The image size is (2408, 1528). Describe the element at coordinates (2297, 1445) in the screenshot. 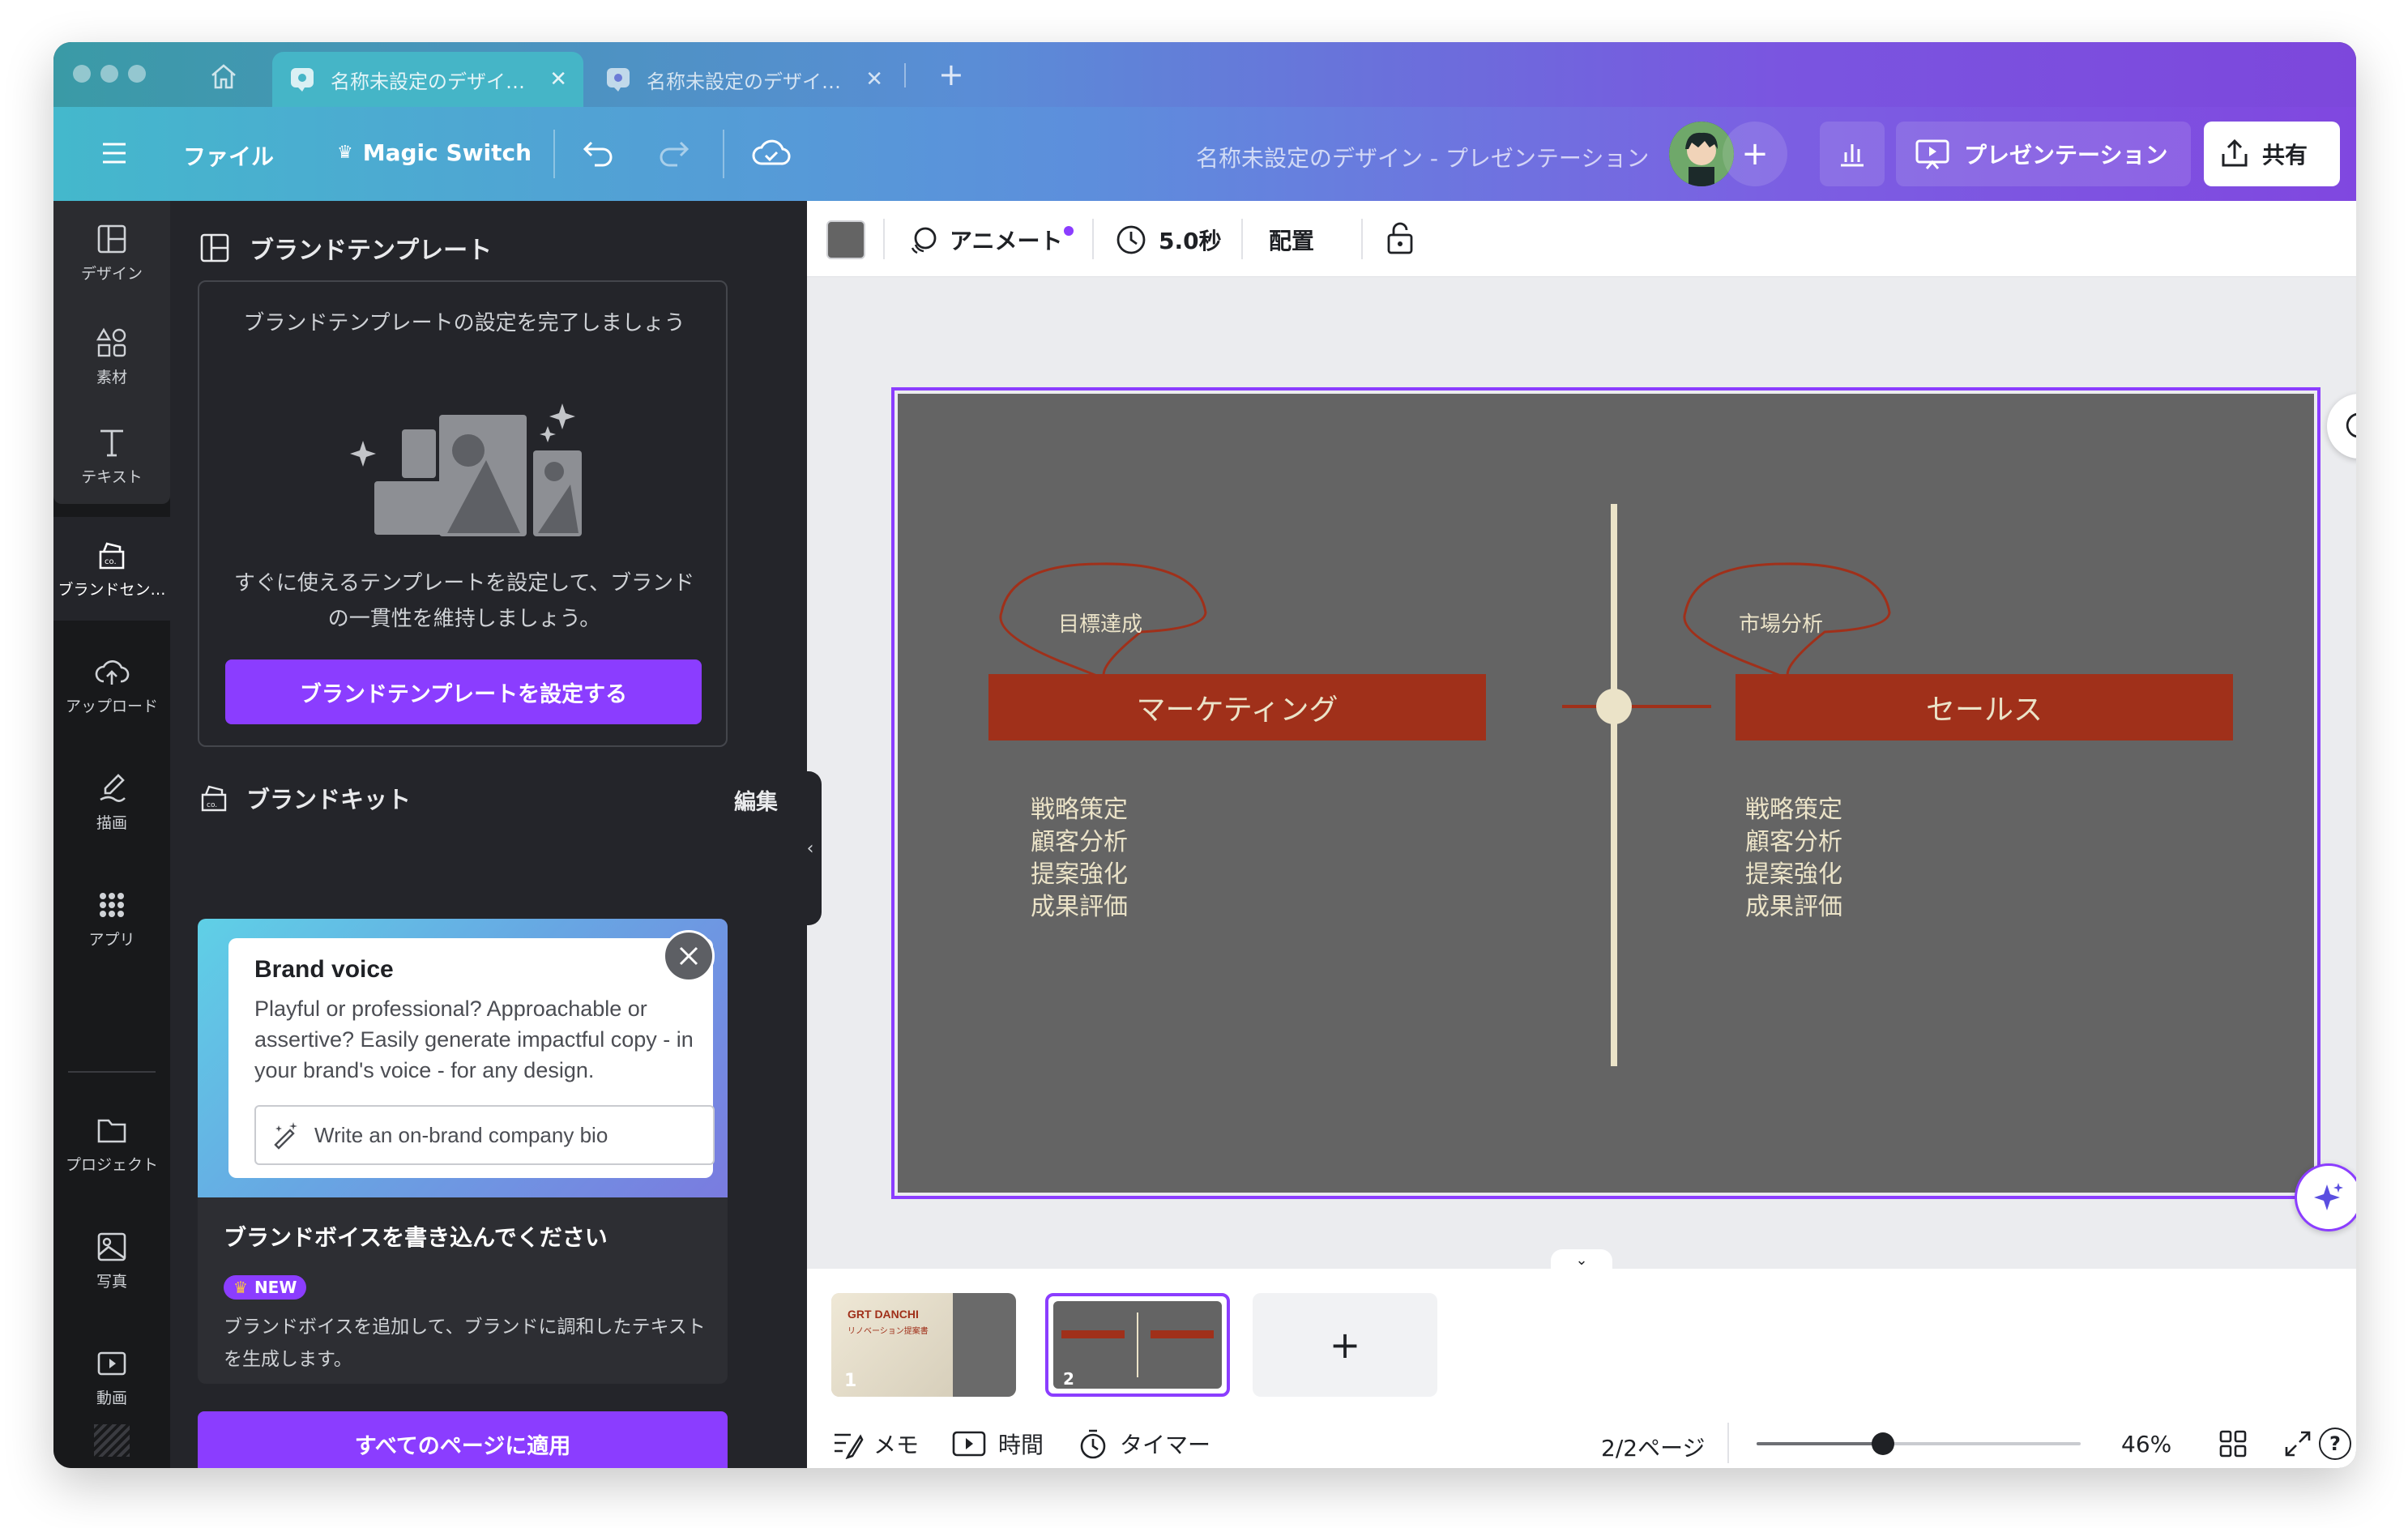

I see `fullscreen-icon` at that location.